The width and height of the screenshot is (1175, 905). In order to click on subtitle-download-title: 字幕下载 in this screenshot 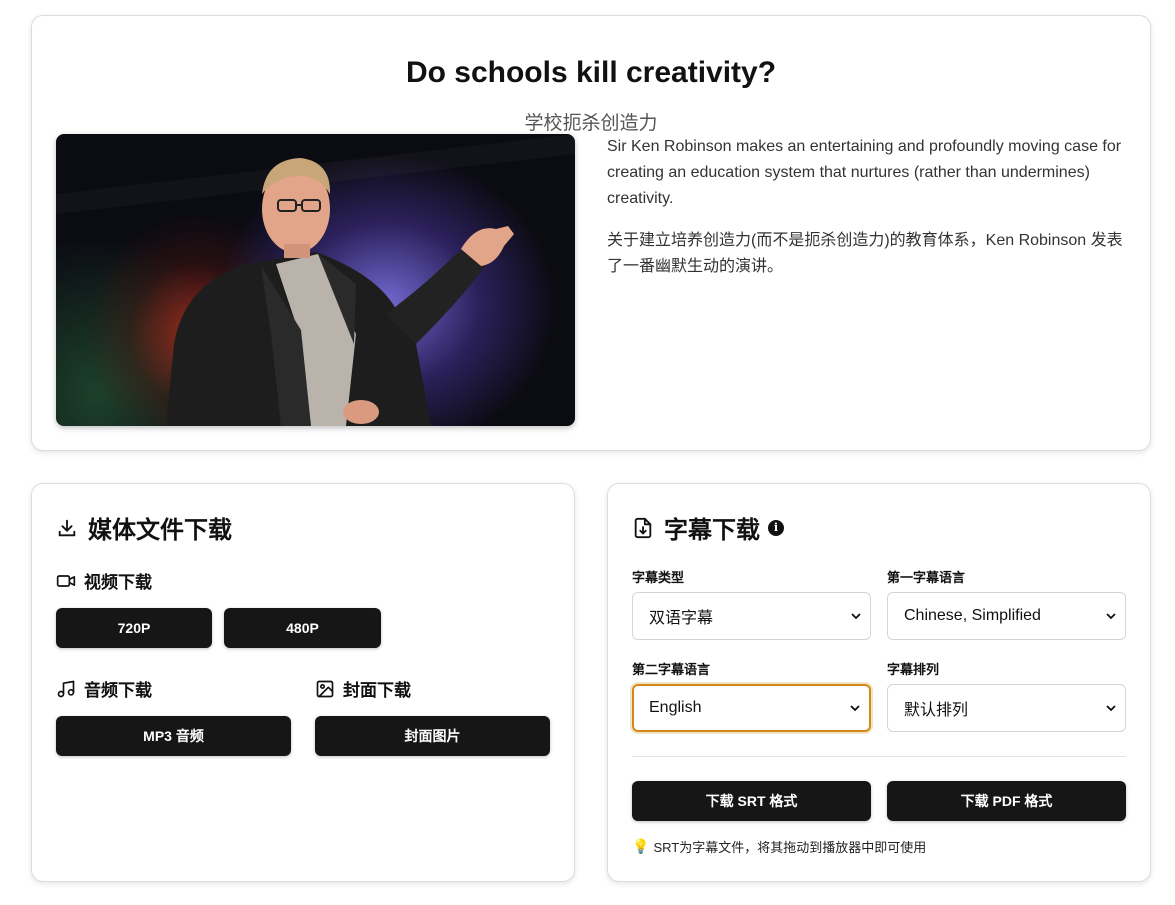, I will do `click(712, 530)`.